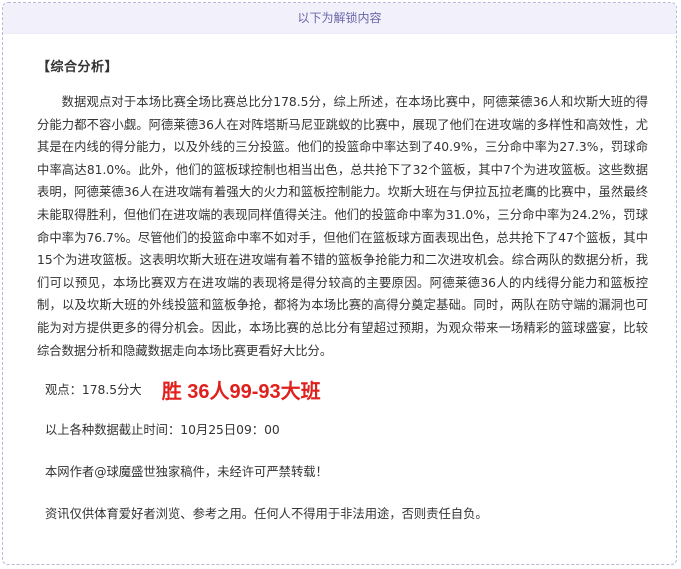 This screenshot has height=569, width=681. Describe the element at coordinates (241, 391) in the screenshot. I see `viewpoint-pick: 胜 36人99-93大班` at that location.